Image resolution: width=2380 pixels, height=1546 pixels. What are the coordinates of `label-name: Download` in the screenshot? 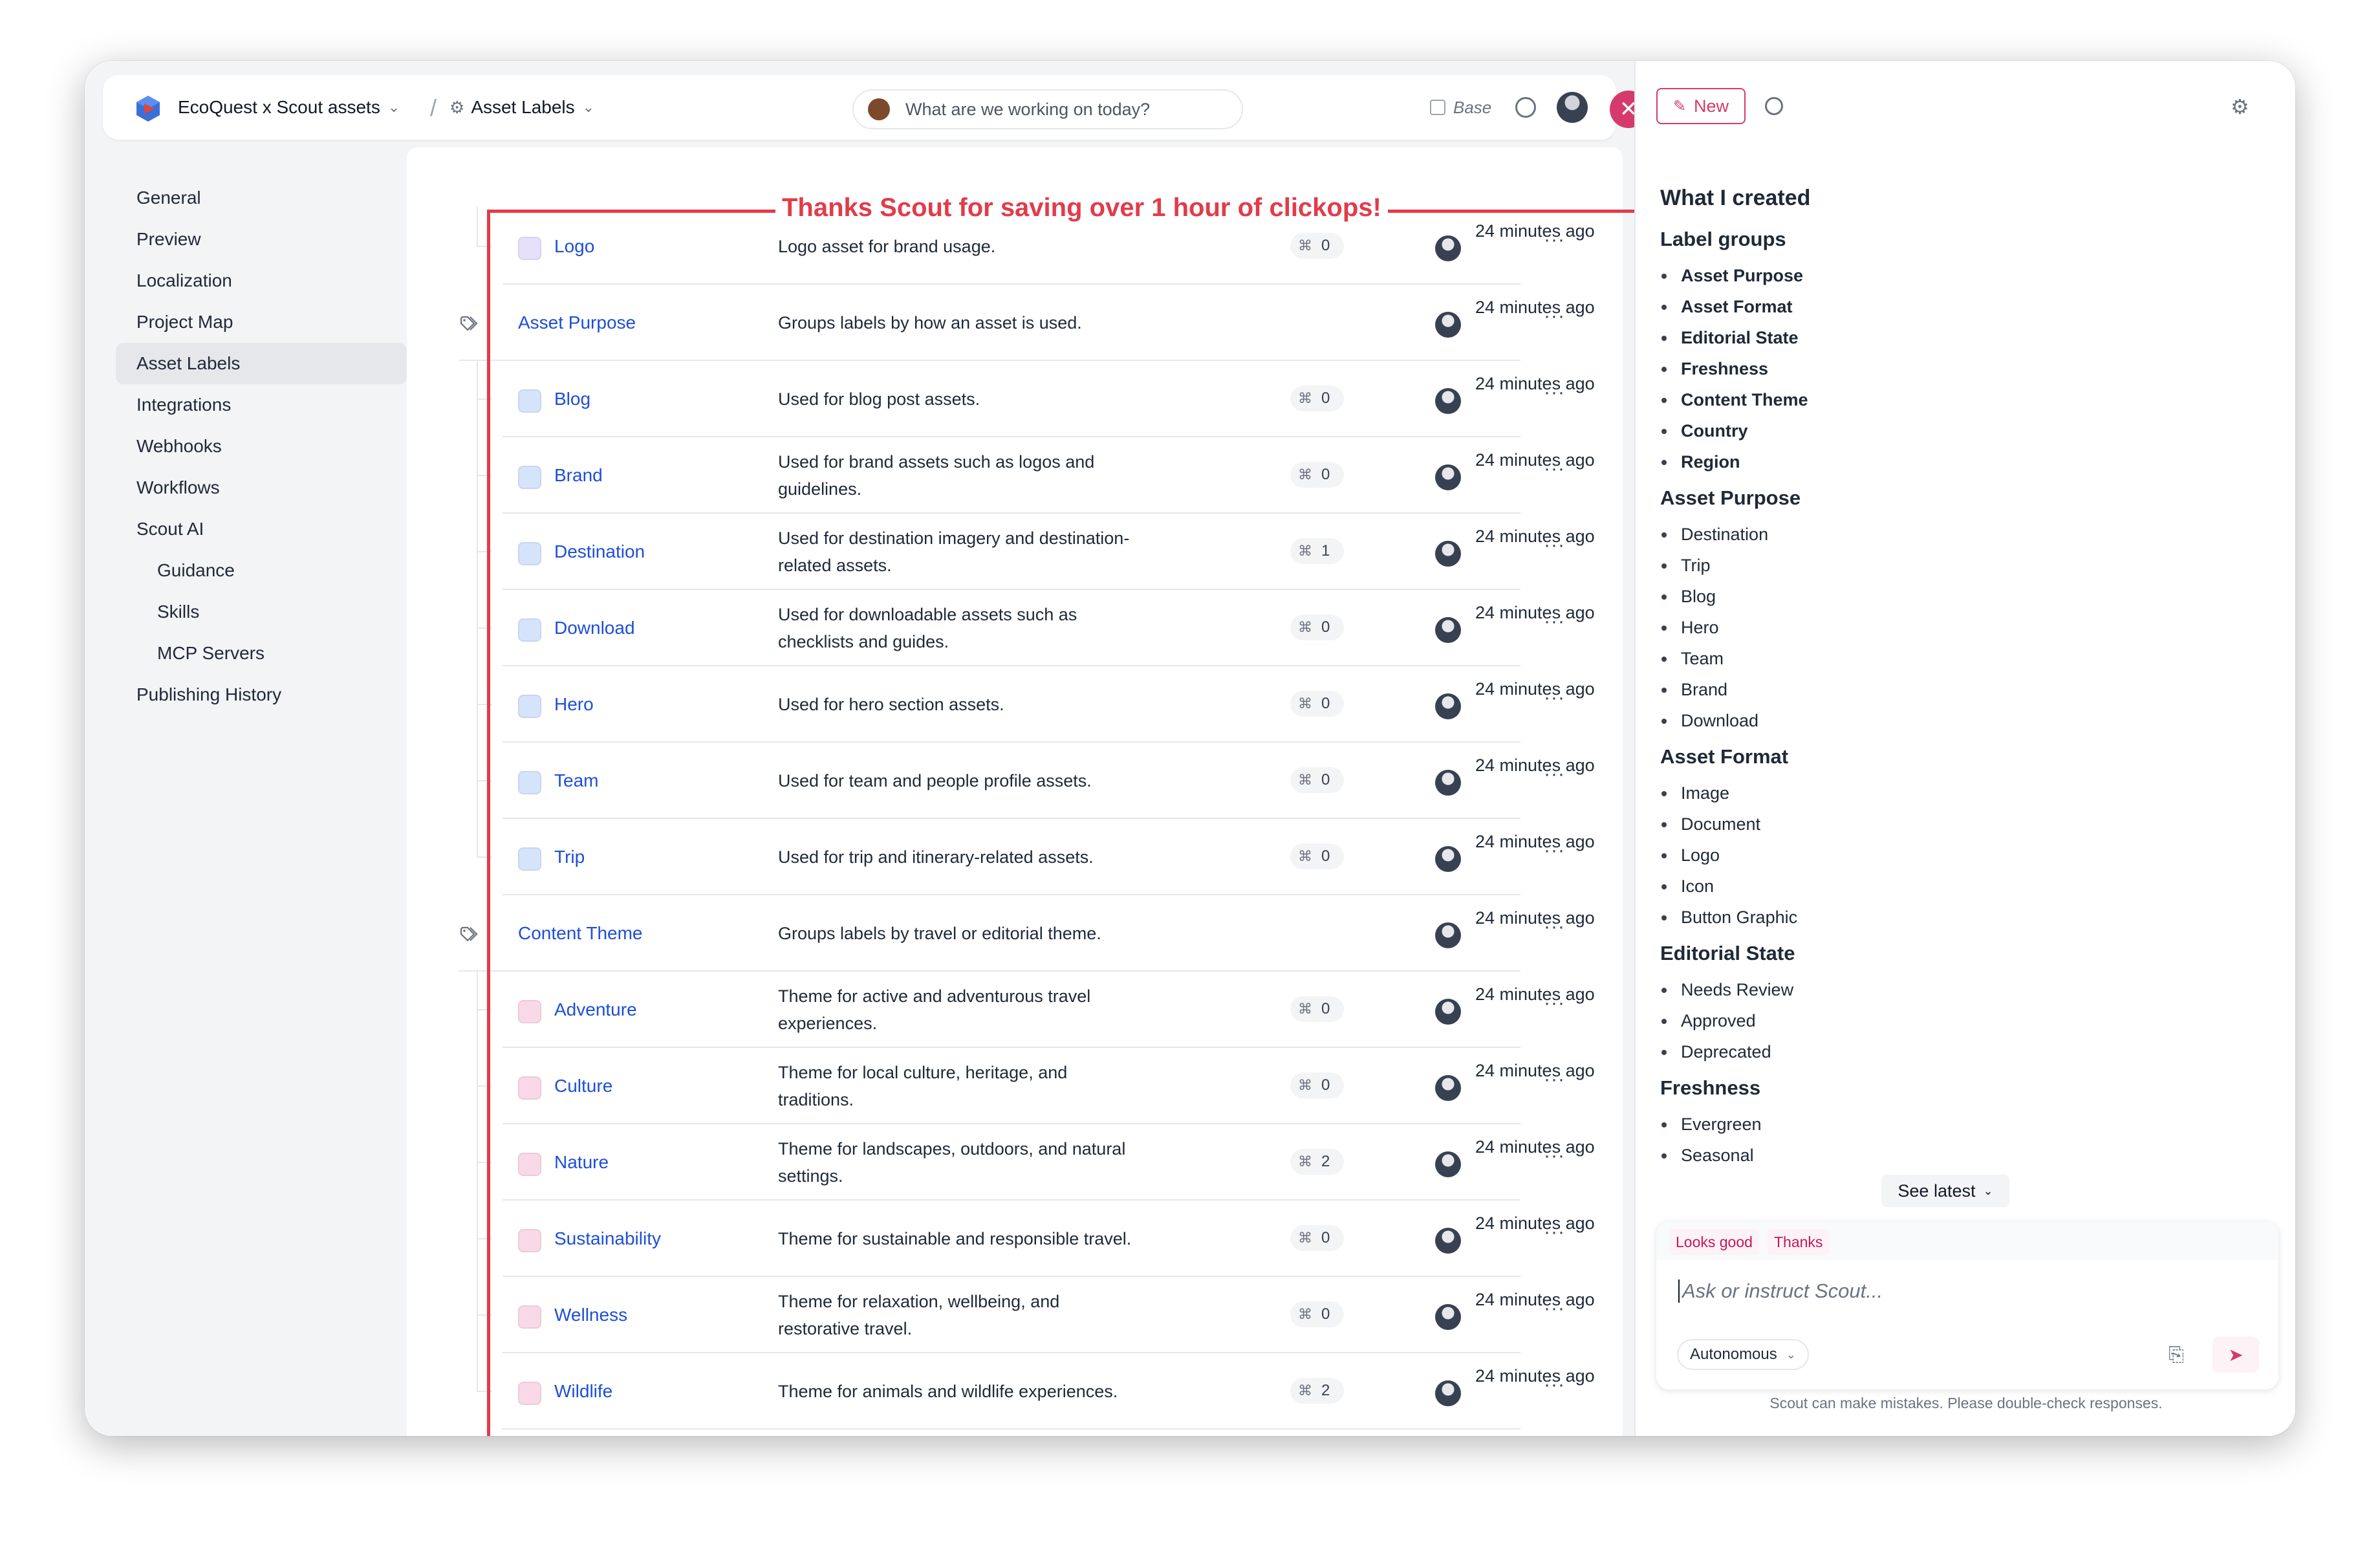 It's located at (594, 628).